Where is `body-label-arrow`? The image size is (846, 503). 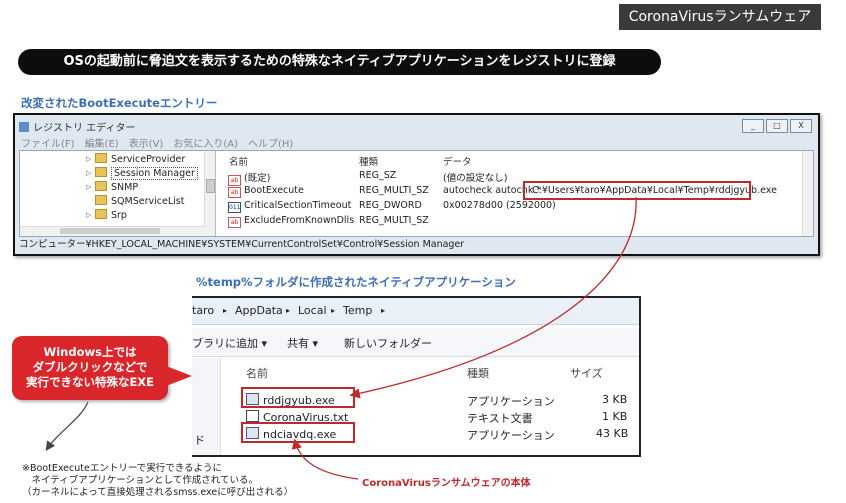
body-label-arrow is located at coordinates (325, 459).